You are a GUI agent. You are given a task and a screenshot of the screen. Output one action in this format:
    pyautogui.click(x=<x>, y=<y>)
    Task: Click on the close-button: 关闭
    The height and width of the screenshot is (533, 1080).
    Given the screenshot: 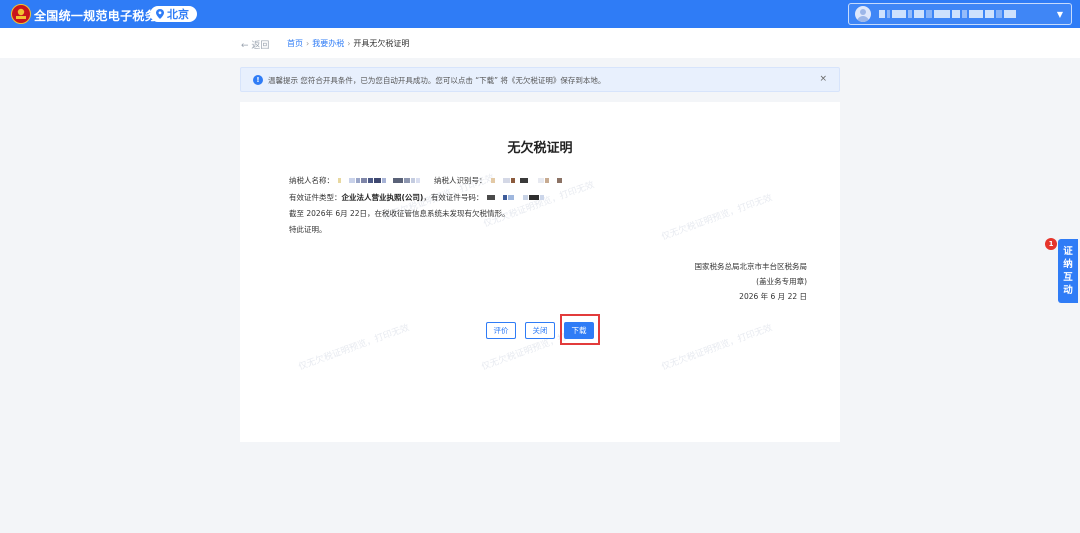 What is the action you would take?
    pyautogui.click(x=540, y=330)
    